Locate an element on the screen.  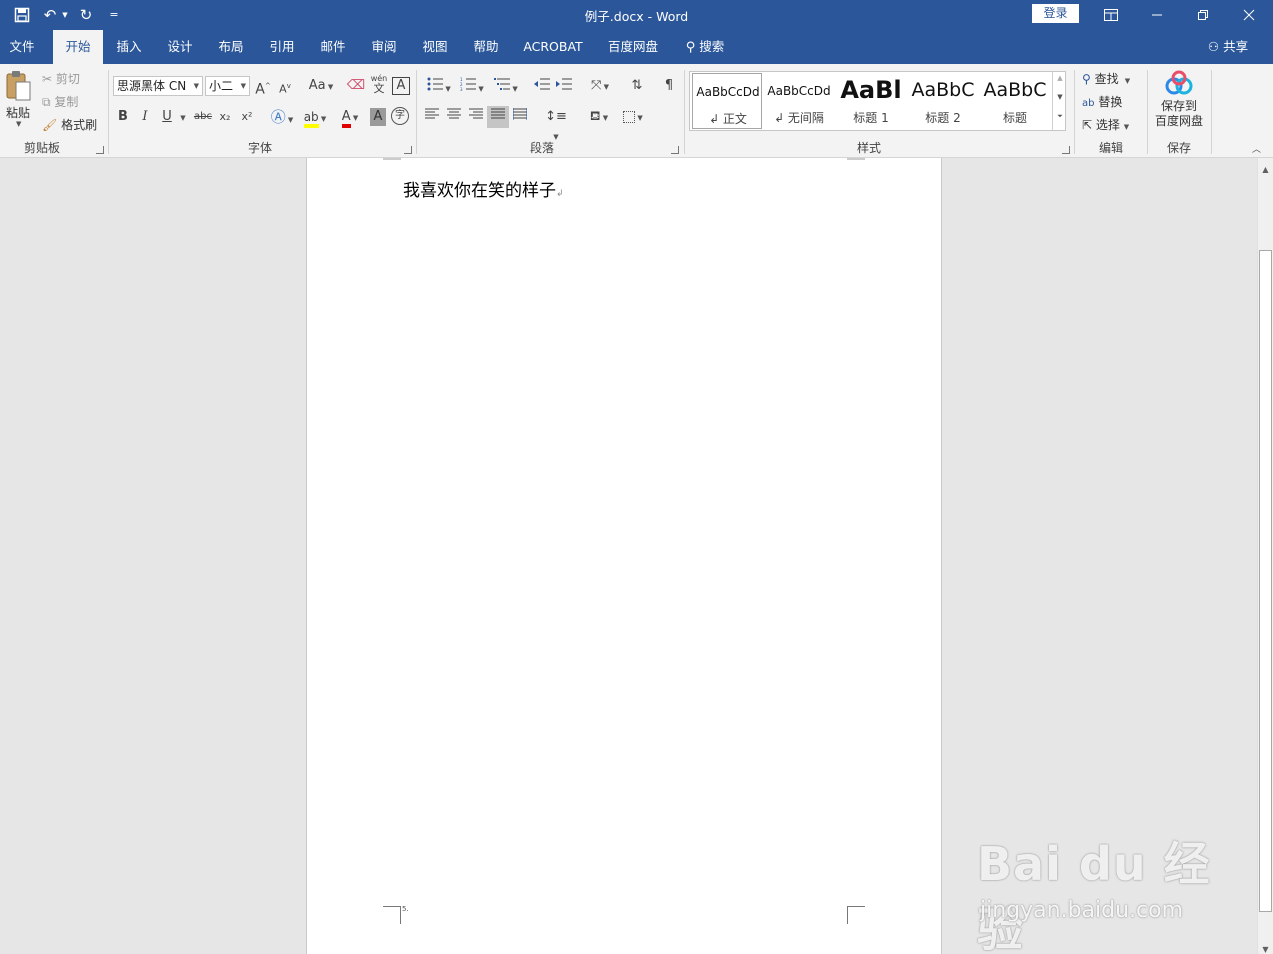
vertical-scrollbar: ▲ ▼ is located at coordinates (1265, 556).